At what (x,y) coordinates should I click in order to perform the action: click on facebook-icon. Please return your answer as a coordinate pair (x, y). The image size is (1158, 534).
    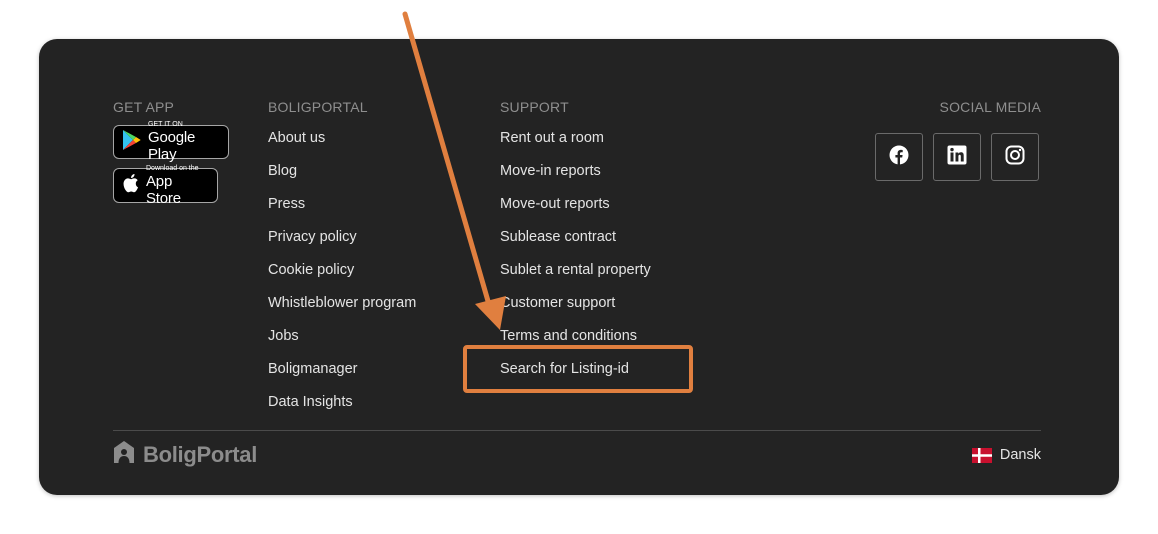
    Looking at the image, I should click on (899, 157).